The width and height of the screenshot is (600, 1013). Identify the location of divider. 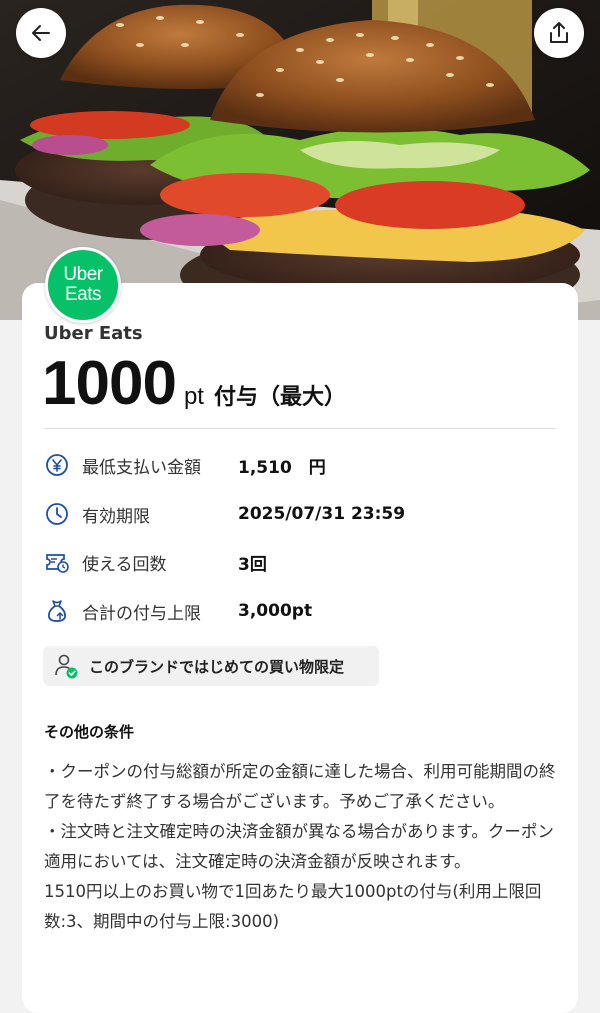
(300, 428).